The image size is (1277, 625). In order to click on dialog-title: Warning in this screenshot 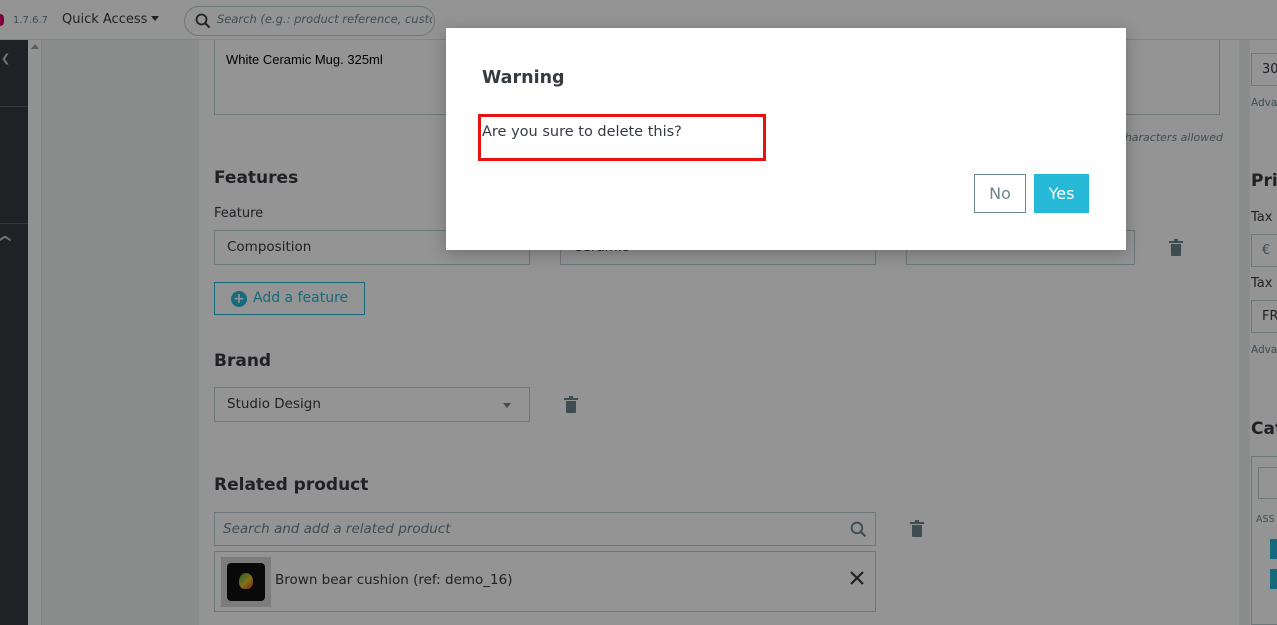, I will do `click(523, 78)`.